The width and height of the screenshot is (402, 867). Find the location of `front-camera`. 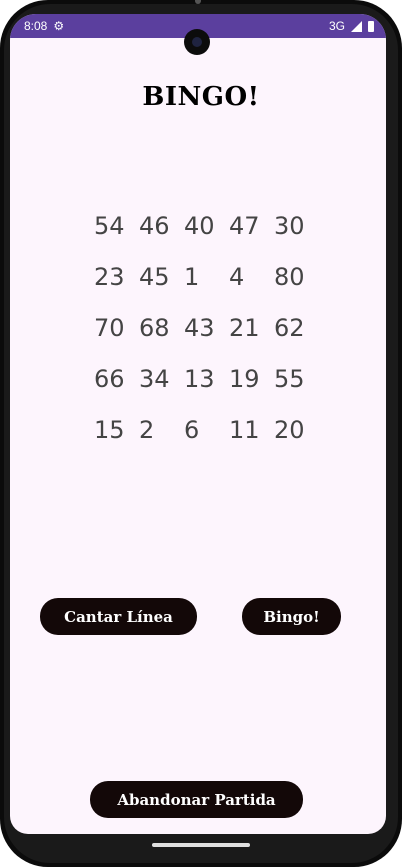

front-camera is located at coordinates (197, 42).